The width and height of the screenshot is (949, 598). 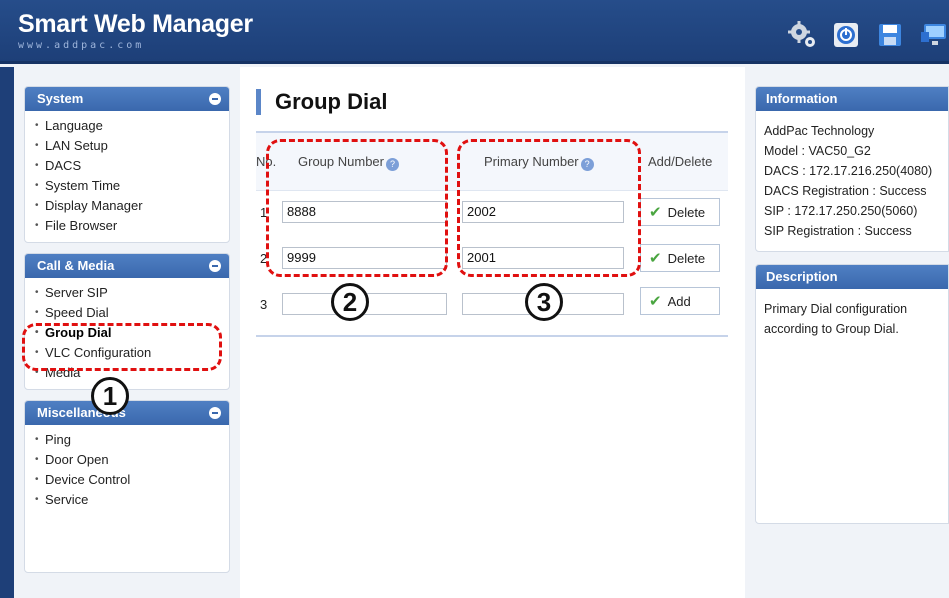 I want to click on sidebar-item-ping: Ping, so click(x=132, y=440).